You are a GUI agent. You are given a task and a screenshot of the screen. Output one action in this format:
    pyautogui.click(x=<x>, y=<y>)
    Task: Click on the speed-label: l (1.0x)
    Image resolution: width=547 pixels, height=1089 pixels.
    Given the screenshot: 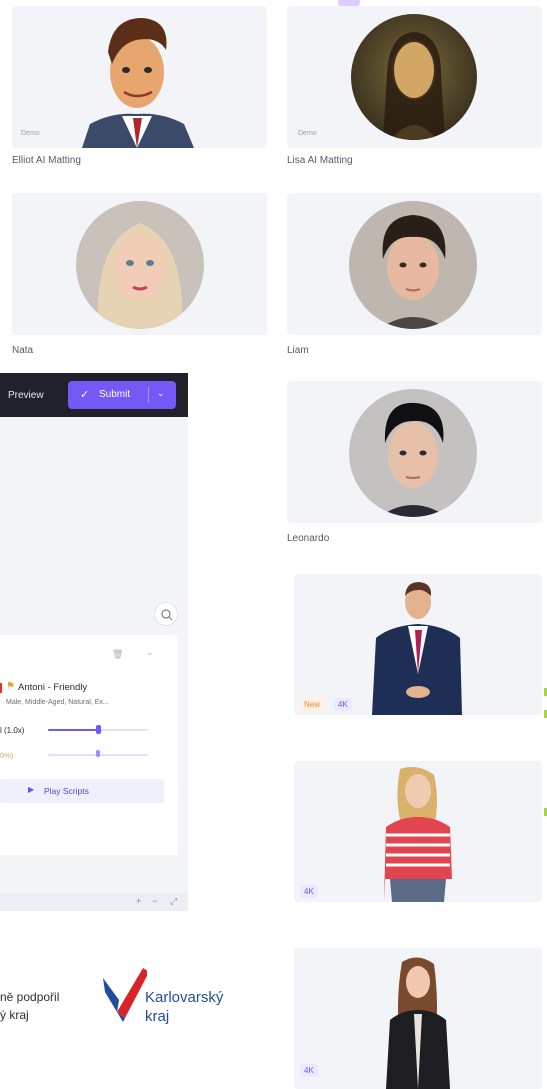 What is the action you would take?
    pyautogui.click(x=12, y=730)
    